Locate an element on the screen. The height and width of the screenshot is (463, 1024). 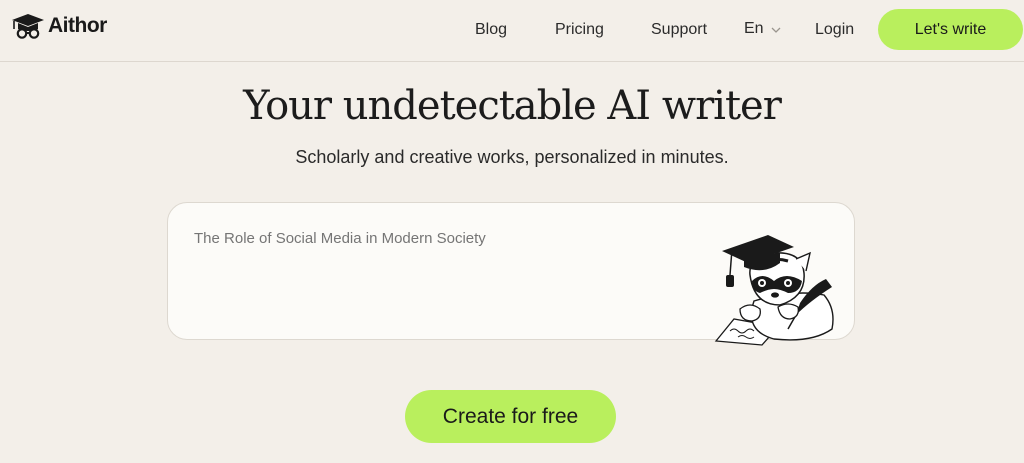
logo: Aithor is located at coordinates (59, 26).